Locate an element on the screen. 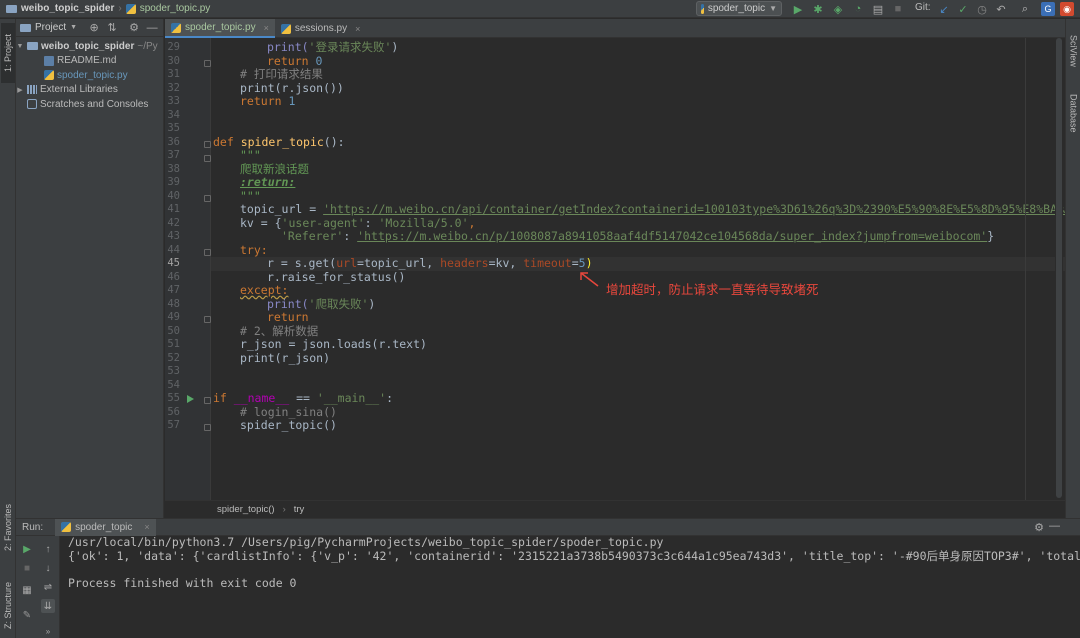 The image size is (1080, 638). run-gutter-icon is located at coordinates (190, 399).